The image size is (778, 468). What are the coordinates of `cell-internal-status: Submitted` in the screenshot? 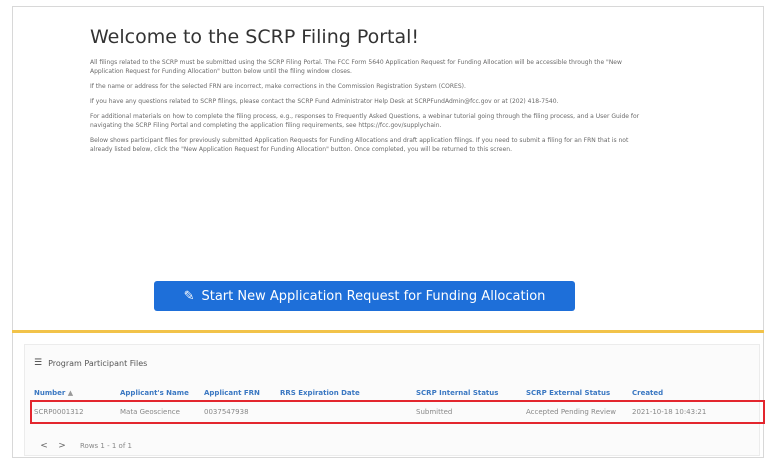 It's located at (434, 412).